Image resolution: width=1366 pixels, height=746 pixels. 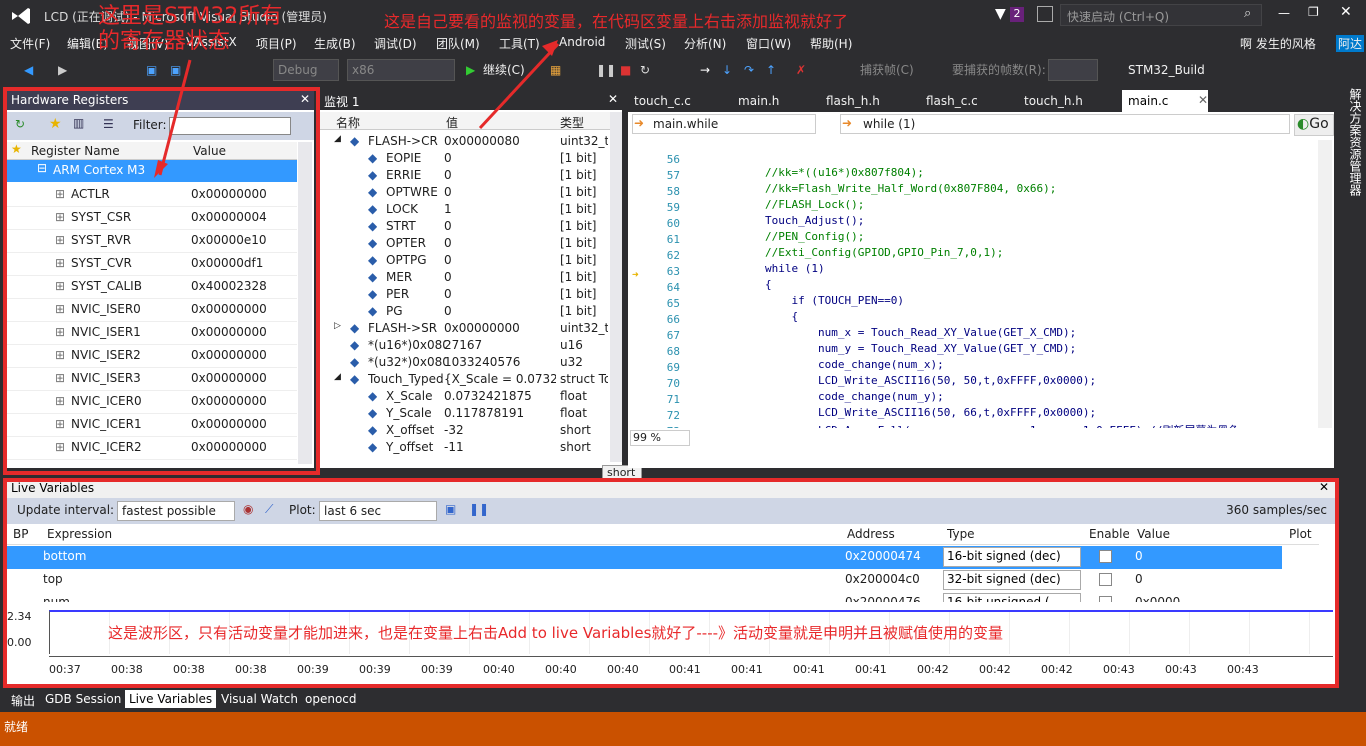 What do you see at coordinates (662, 101) in the screenshot?
I see `tab-touch-c: touch_c.c` at bounding box center [662, 101].